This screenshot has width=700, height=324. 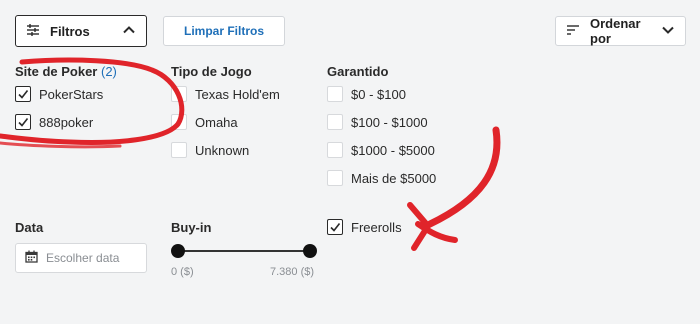 I want to click on calendar-icon, so click(x=31, y=258).